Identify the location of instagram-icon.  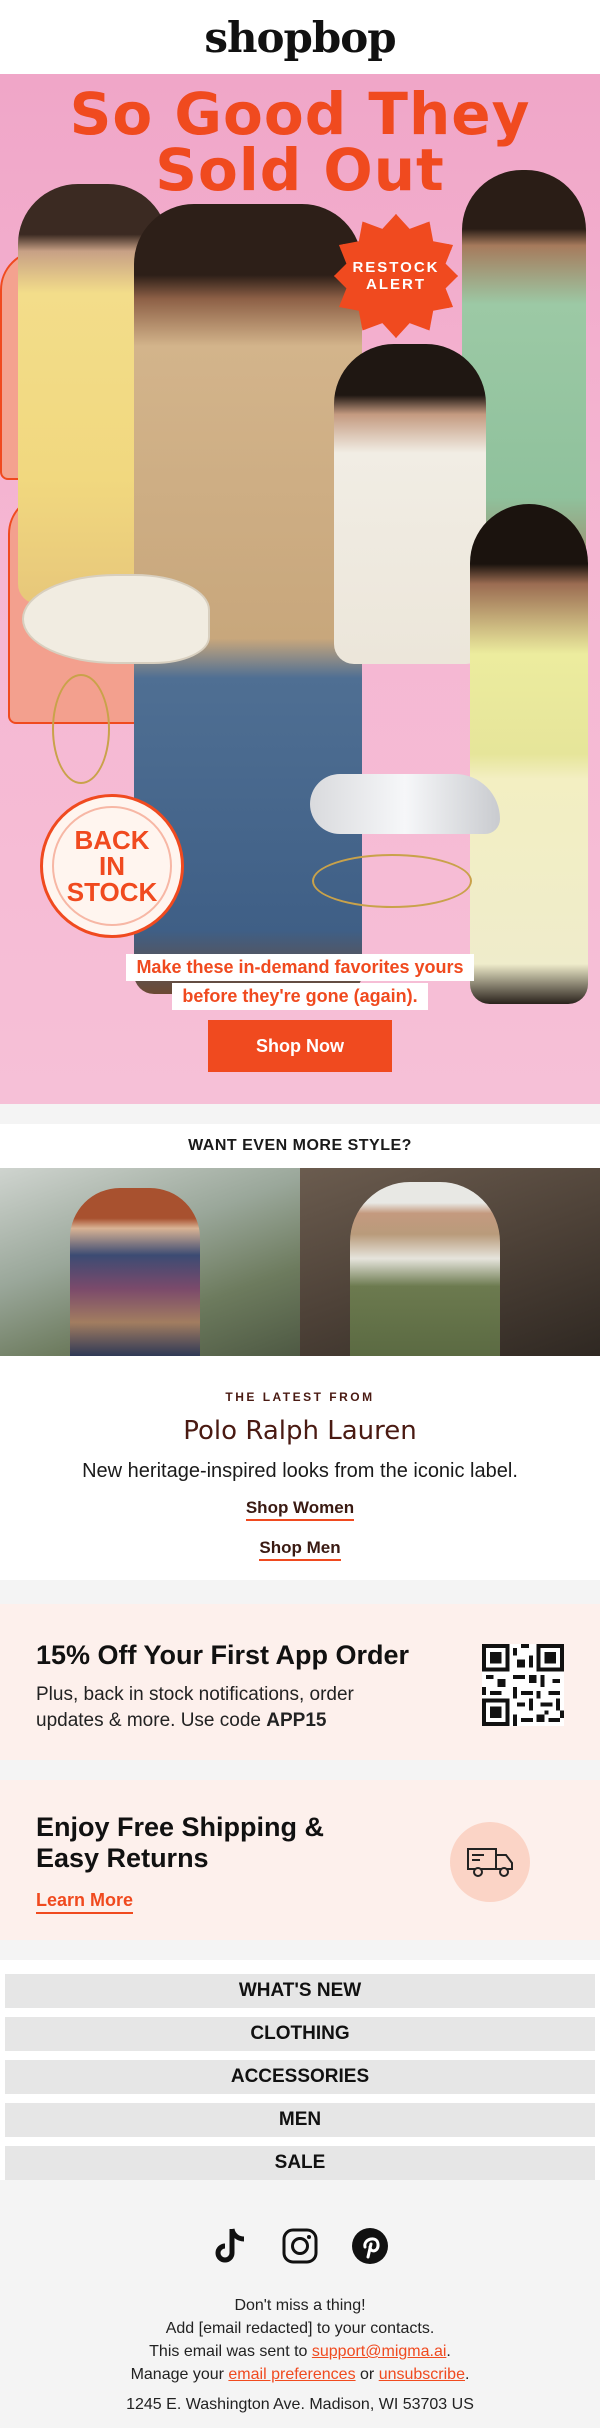
(300, 2246).